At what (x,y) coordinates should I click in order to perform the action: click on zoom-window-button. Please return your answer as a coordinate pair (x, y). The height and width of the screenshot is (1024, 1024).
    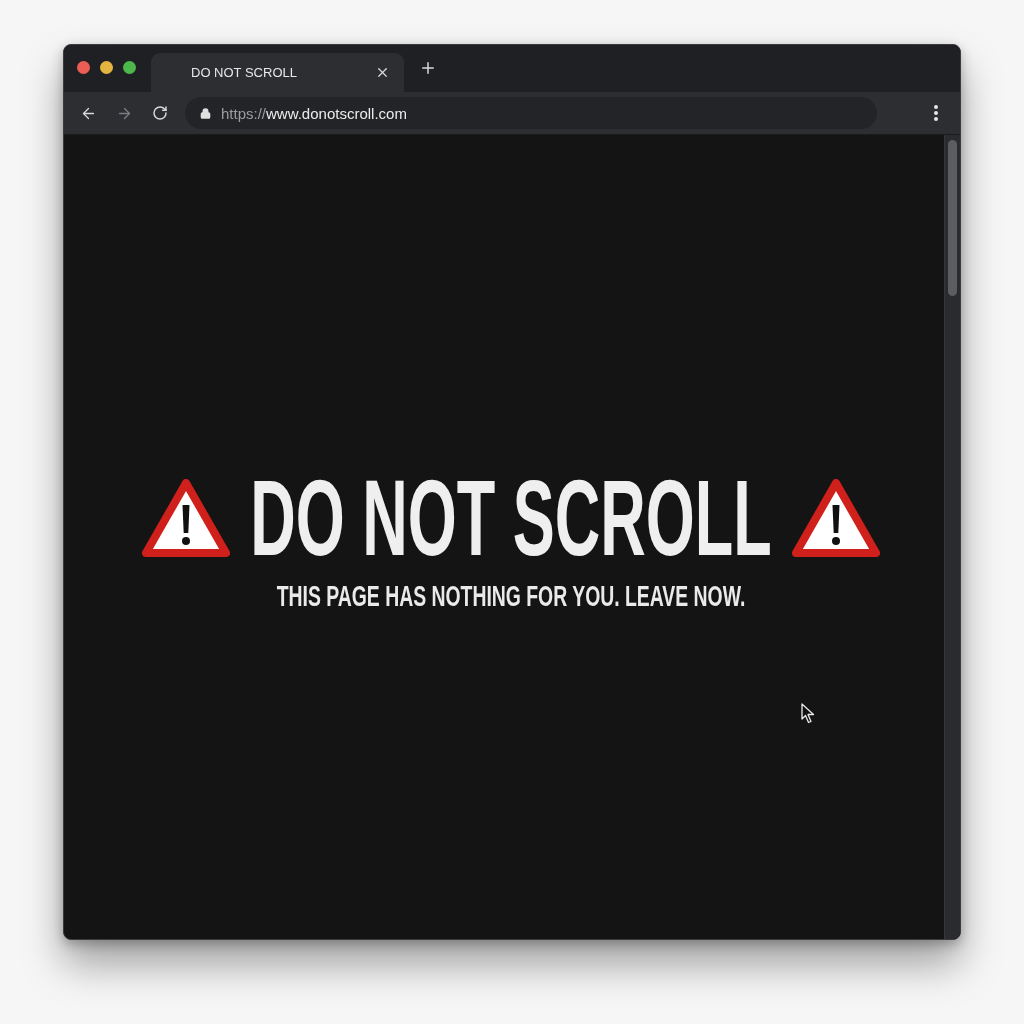
    Looking at the image, I should click on (129, 67).